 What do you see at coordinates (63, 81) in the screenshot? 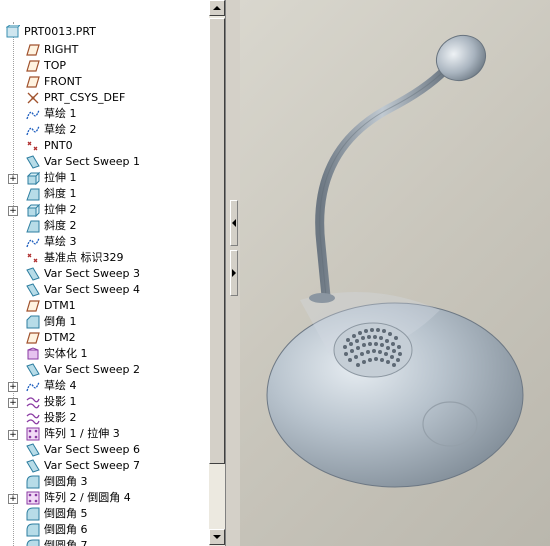
I see `tree-item-label: FRONT` at bounding box center [63, 81].